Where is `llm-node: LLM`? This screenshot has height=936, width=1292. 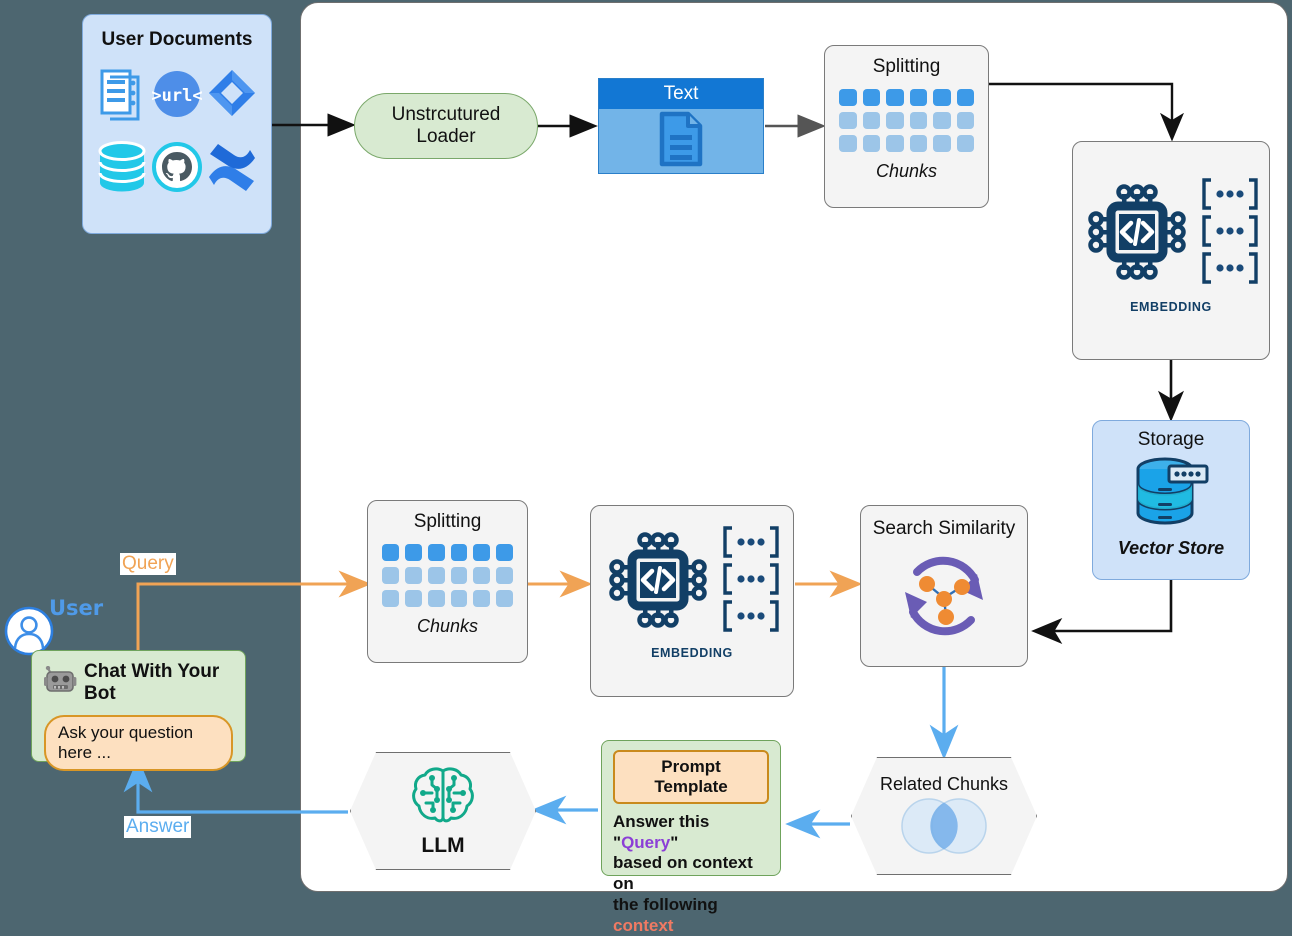 llm-node: LLM is located at coordinates (443, 811).